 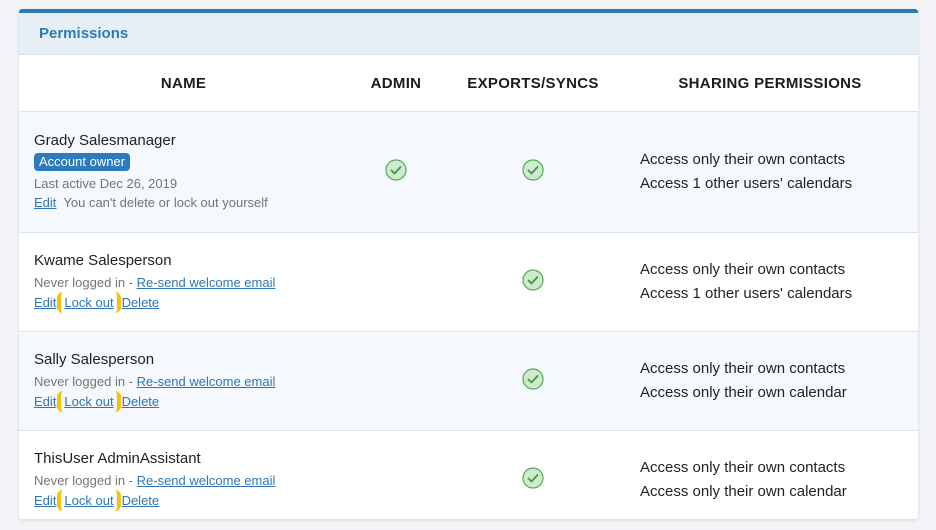 I want to click on self-note: You can't delete or lock out yourself, so click(x=165, y=202).